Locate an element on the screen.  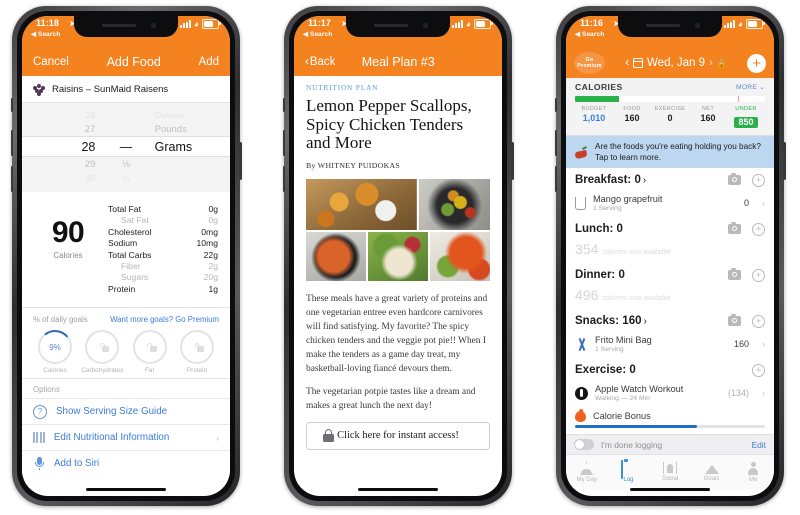
goal-ring-protein: Protein is located at coordinates (197, 352).